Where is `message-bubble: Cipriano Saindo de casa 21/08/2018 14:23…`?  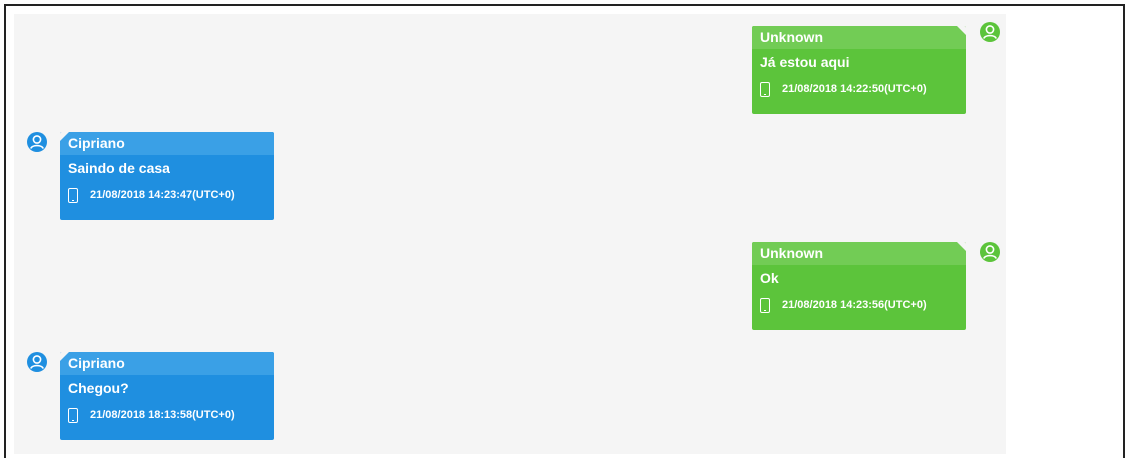
message-bubble: Cipriano Saindo de casa 21/08/2018 14:23… is located at coordinates (167, 176).